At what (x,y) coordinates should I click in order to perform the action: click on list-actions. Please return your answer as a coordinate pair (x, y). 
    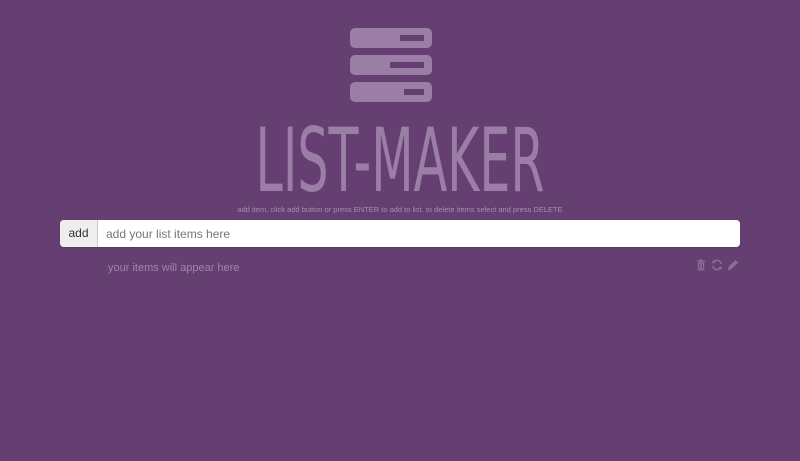
    Looking at the image, I should click on (717, 265).